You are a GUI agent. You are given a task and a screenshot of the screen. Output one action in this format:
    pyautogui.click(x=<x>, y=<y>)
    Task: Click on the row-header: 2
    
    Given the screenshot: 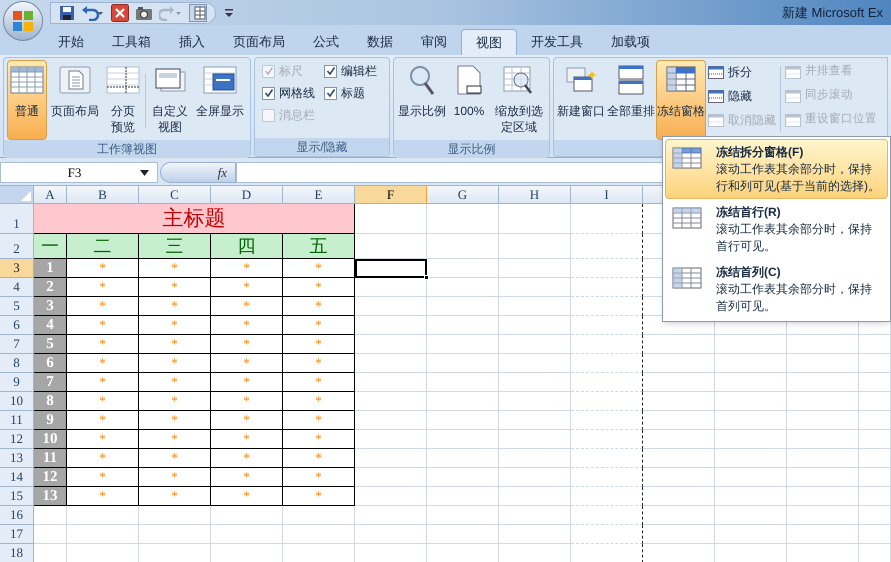 What is the action you would take?
    pyautogui.click(x=17, y=246)
    